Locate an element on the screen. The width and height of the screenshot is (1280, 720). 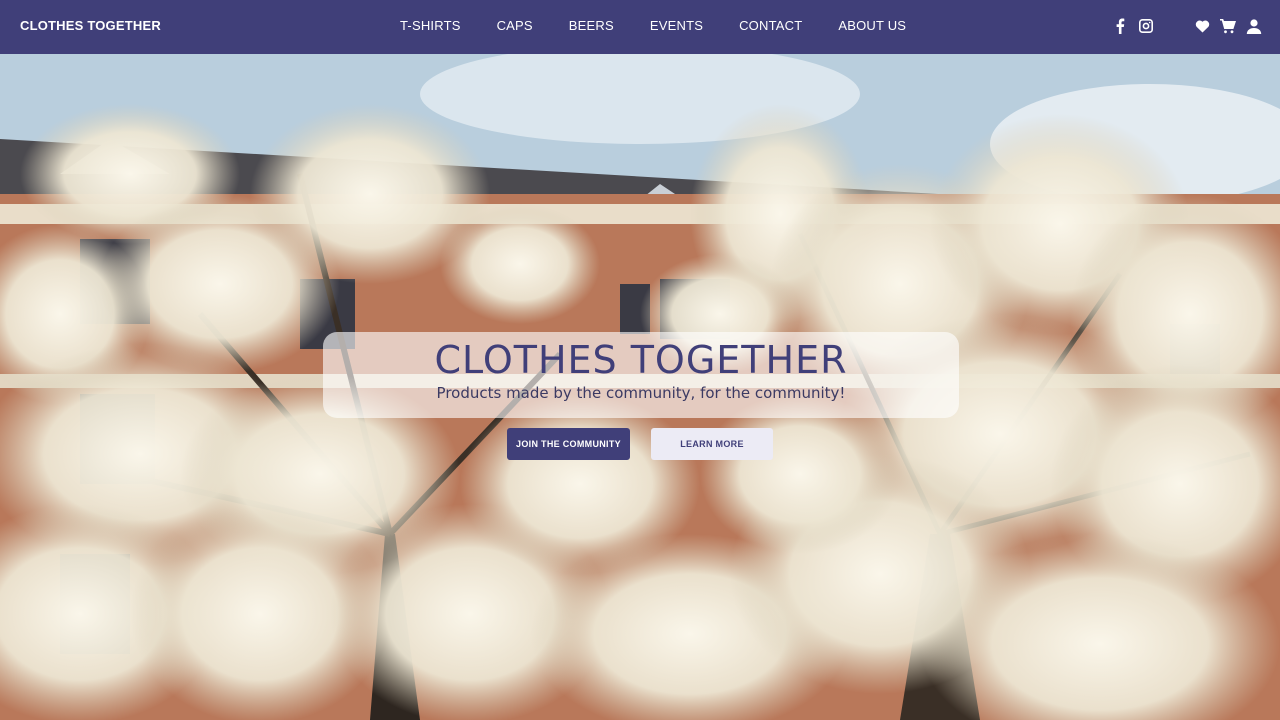
brand-logo: CLOTHES TOGETHER is located at coordinates (90, 25).